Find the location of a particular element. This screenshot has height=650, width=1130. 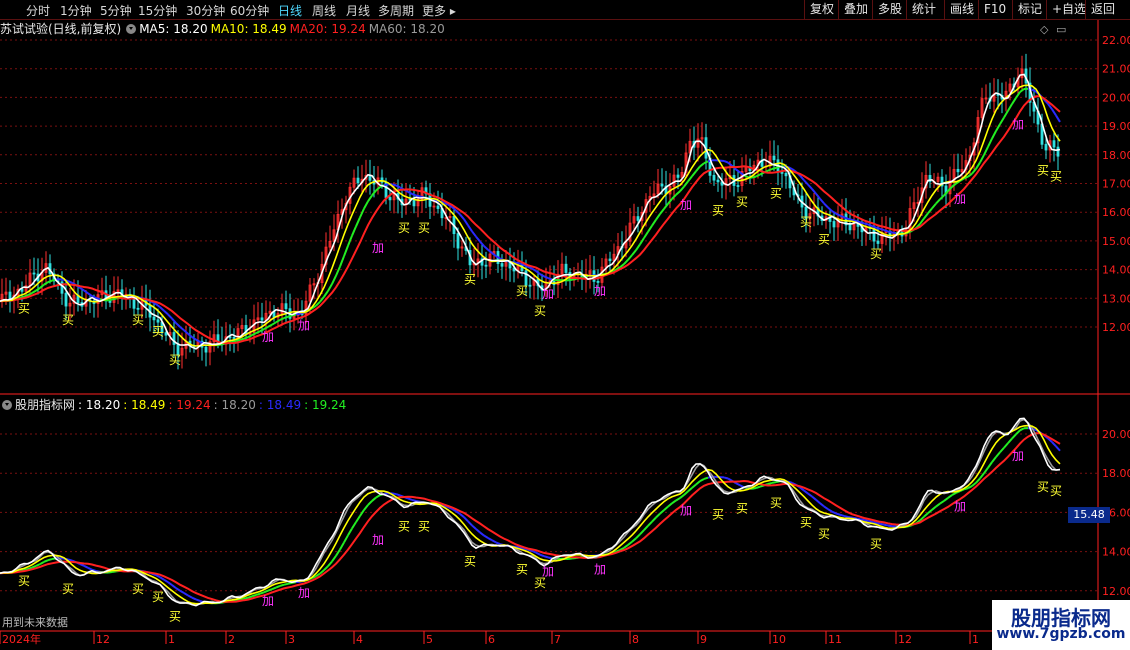

buy-signal-14: 买 is located at coordinates (824, 239).